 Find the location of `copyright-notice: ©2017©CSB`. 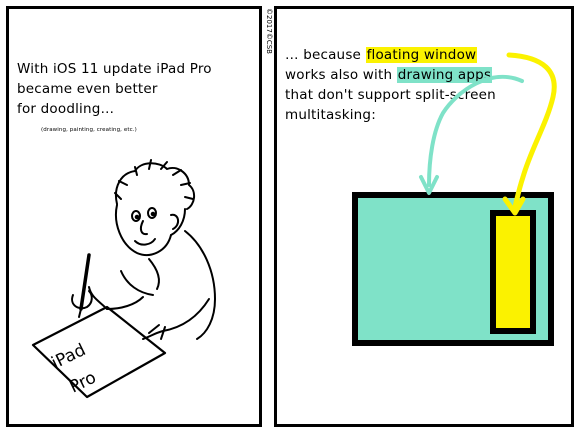

copyright-notice: ©2017©CSB is located at coordinates (269, 38).